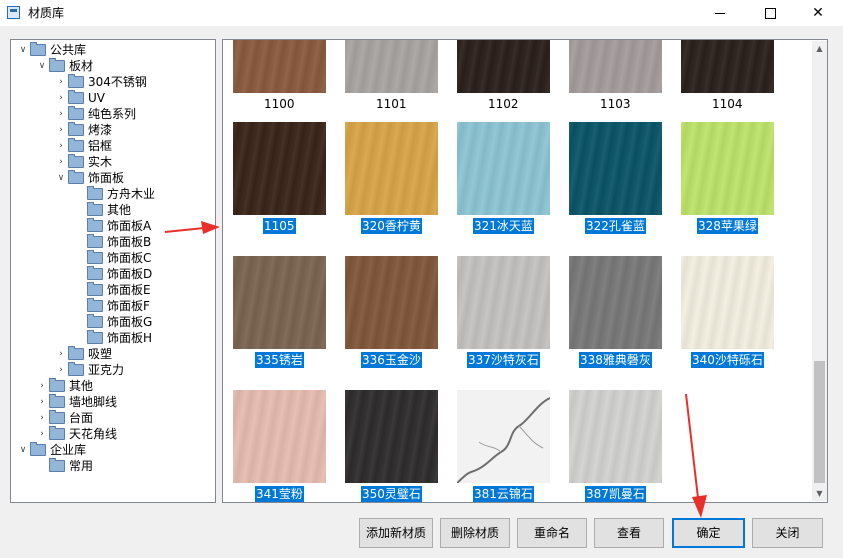 The height and width of the screenshot is (558, 843). I want to click on tree-item-label: 实木, so click(100, 162).